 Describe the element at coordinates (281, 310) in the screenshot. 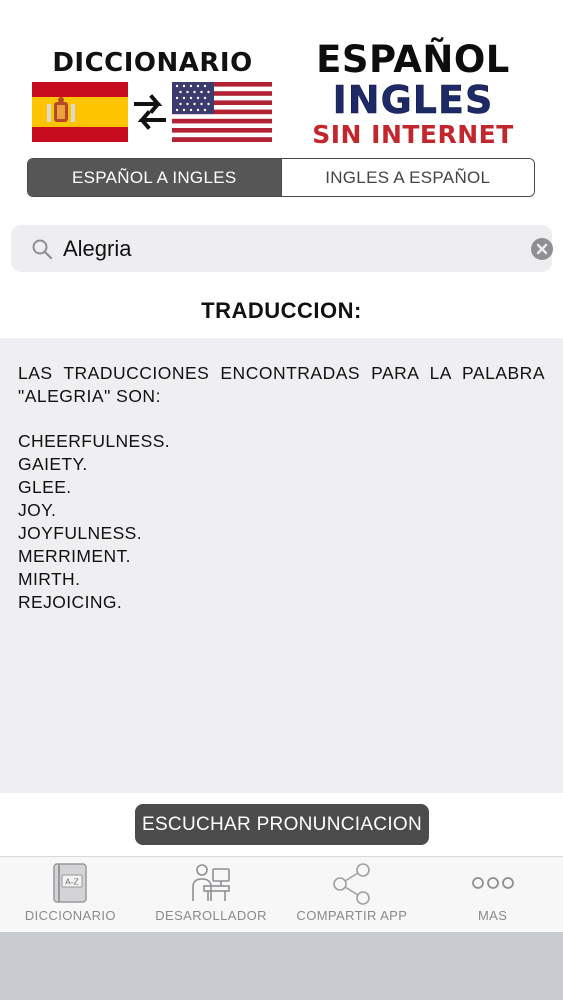

I see `translation-heading: TRADUCCION:` at that location.